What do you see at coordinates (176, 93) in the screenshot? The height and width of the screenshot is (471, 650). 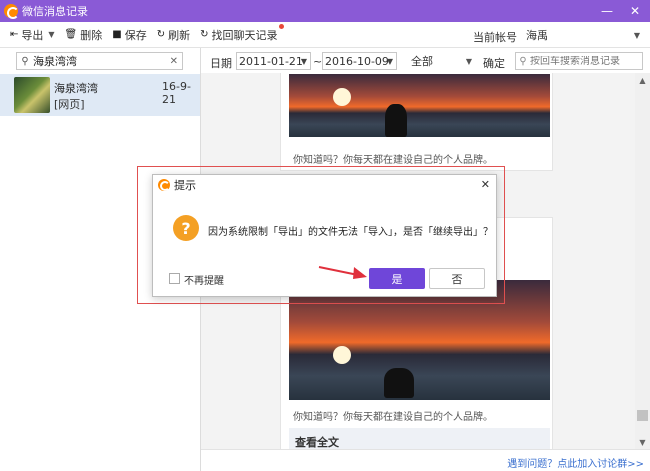 I see `contact-date: 16-9-21` at bounding box center [176, 93].